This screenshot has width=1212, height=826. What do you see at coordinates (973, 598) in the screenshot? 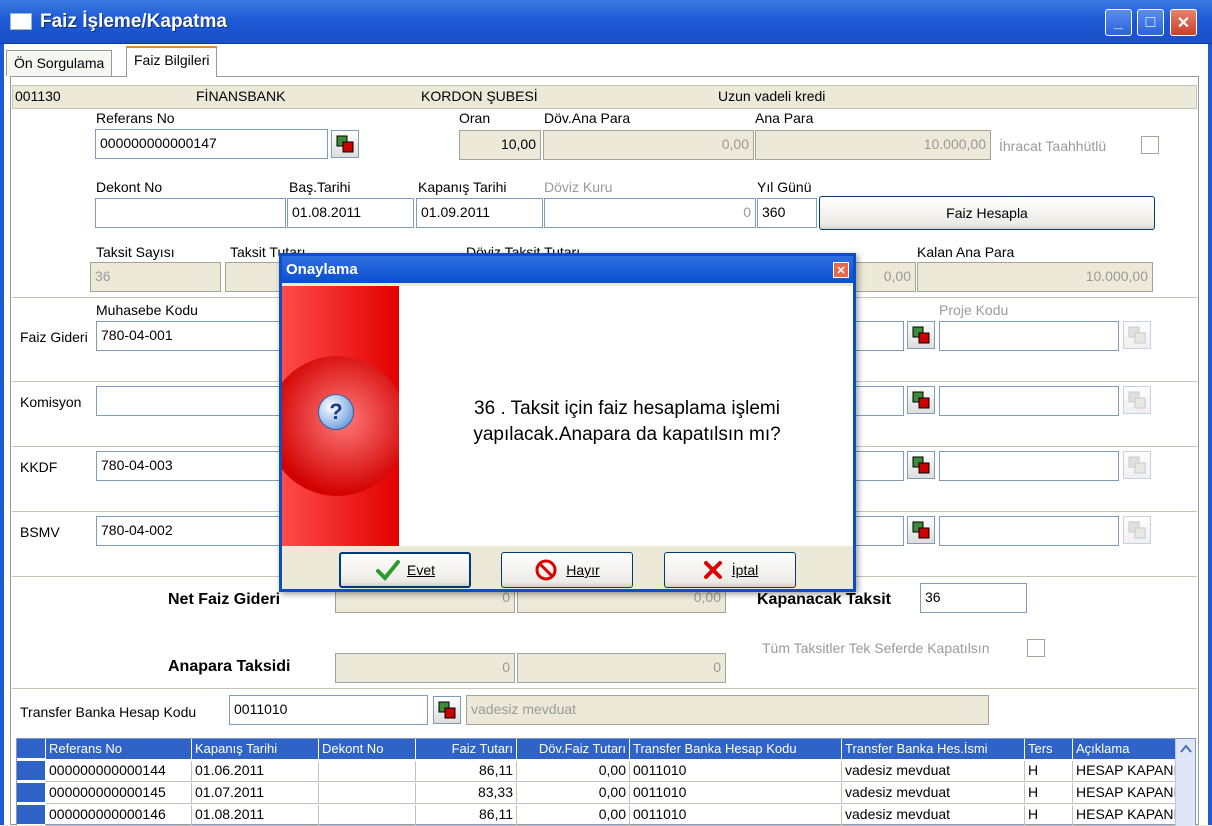
I see `kapanacak-taksit-input: 36` at bounding box center [973, 598].